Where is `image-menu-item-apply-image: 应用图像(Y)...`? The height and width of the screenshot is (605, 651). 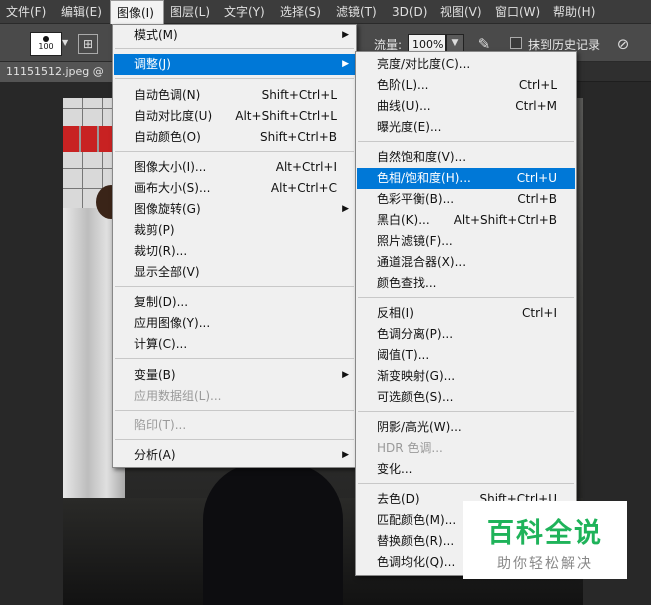 image-menu-item-apply-image: 应用图像(Y)... is located at coordinates (234, 323).